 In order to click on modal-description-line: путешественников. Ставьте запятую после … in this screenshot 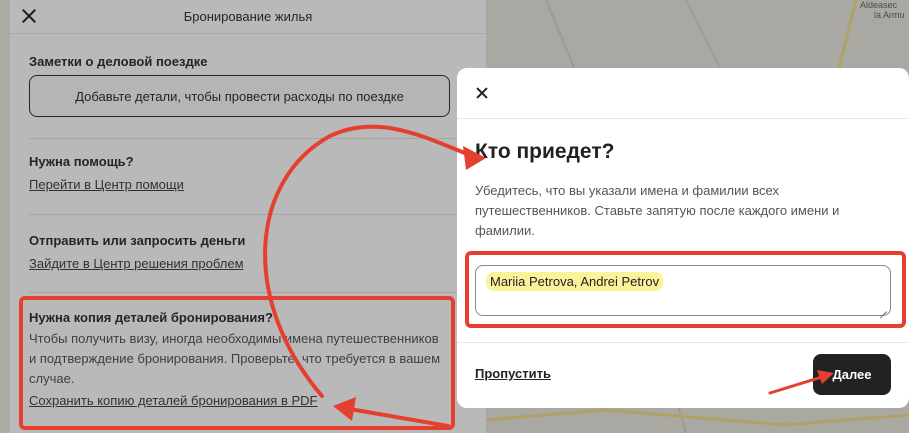, I will do `click(657, 210)`.